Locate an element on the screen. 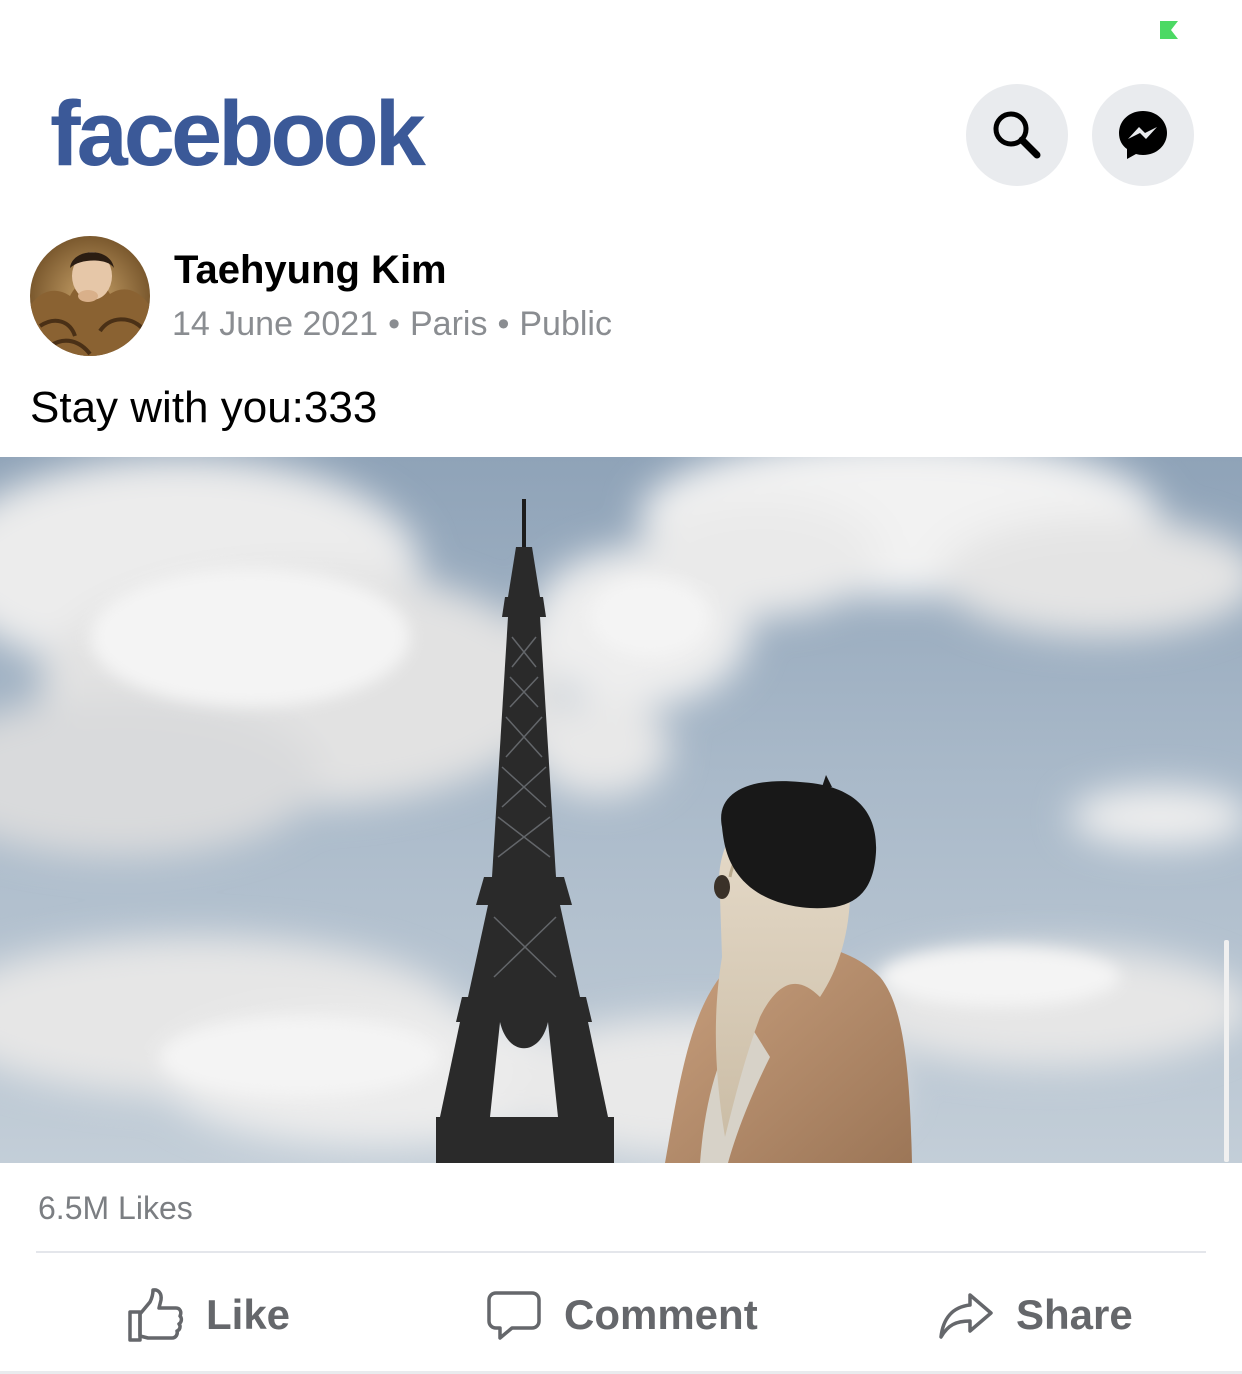  search-icon is located at coordinates (1017, 135).